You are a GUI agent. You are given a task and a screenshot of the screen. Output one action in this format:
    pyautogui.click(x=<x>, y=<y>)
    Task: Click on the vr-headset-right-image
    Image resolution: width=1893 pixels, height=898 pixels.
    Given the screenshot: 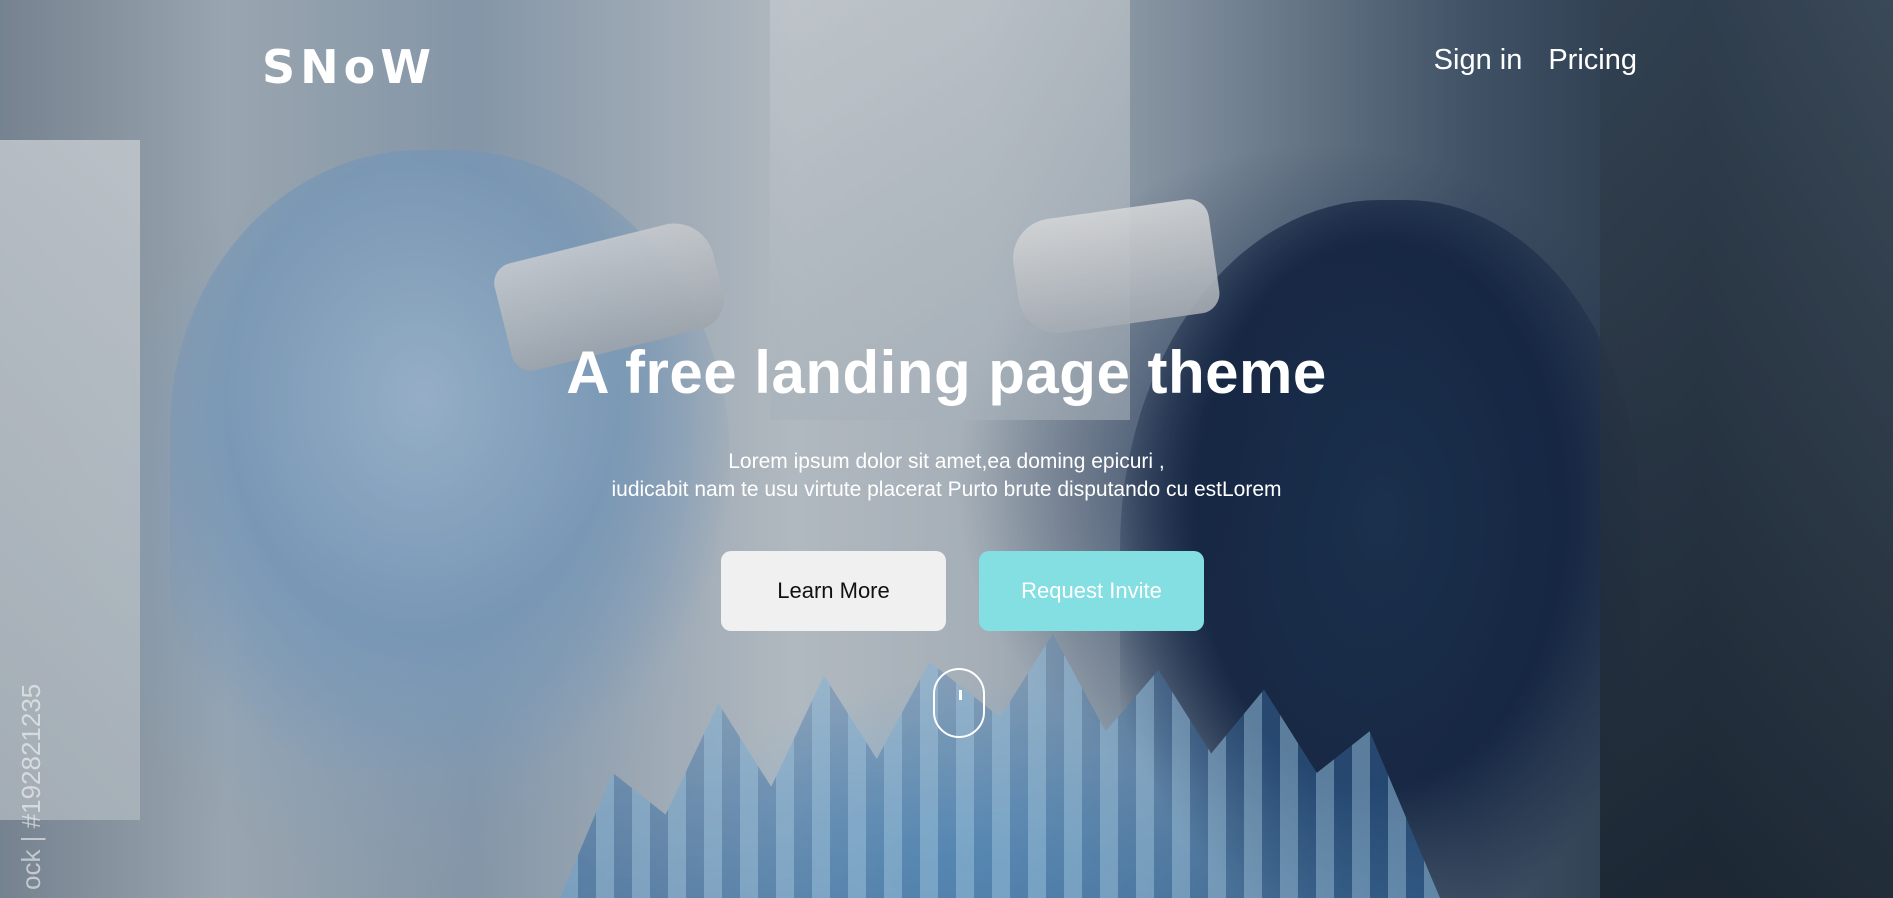 What is the action you would take?
    pyautogui.click(x=1115, y=267)
    